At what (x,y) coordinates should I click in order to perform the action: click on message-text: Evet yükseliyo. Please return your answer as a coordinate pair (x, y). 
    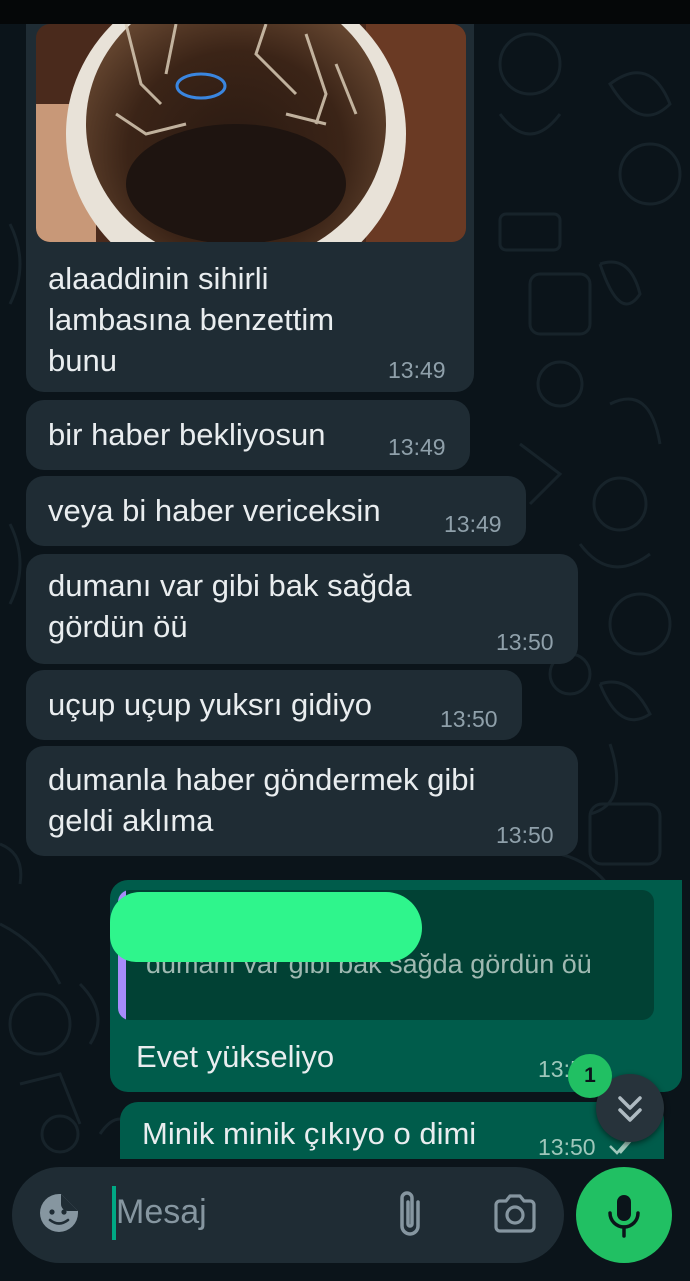
    Looking at the image, I should click on (235, 1056).